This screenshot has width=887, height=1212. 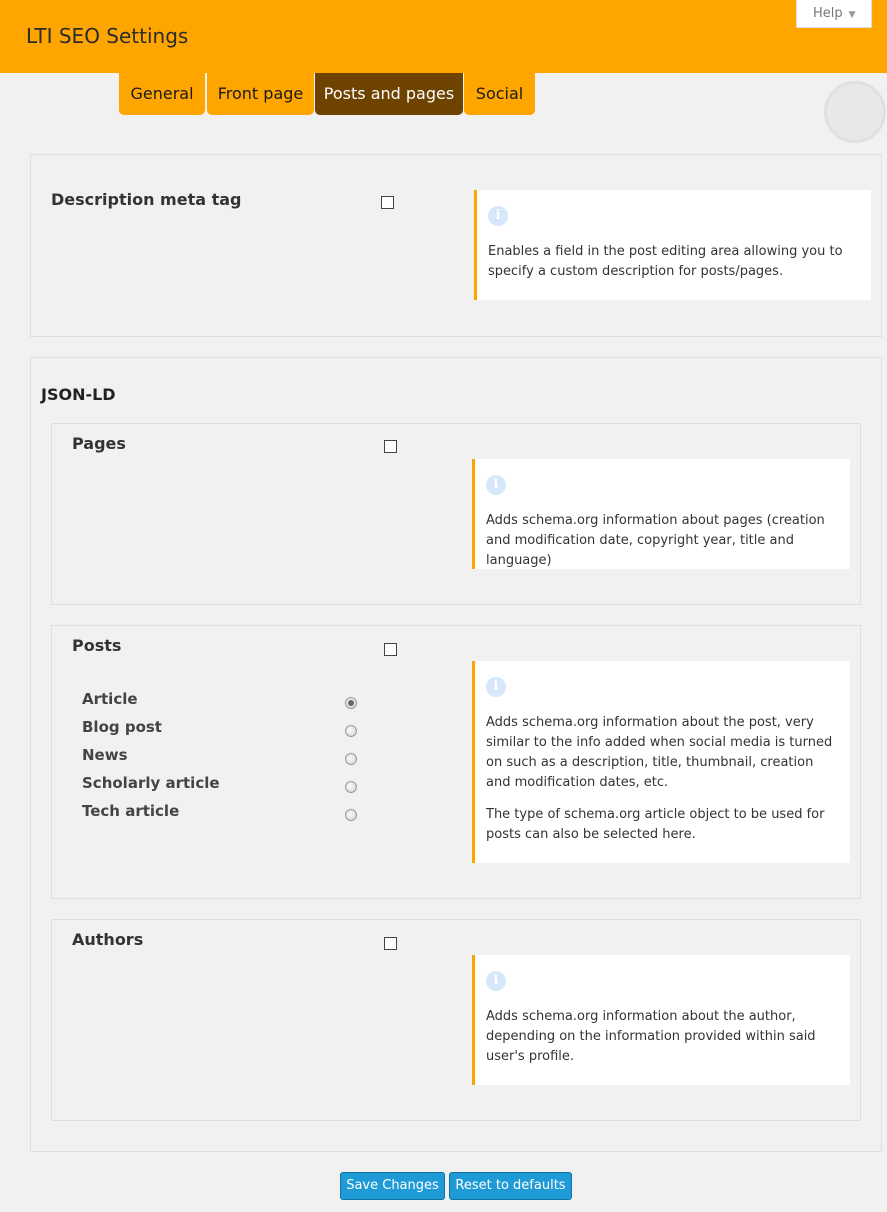 What do you see at coordinates (351, 703) in the screenshot?
I see `post-type-article-radio` at bounding box center [351, 703].